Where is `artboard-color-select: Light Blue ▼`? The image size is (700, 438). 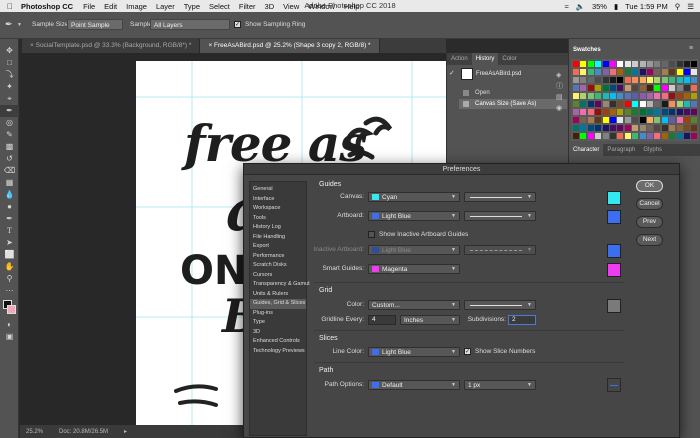
artboard-color-select: Light Blue ▼ is located at coordinates (414, 216).